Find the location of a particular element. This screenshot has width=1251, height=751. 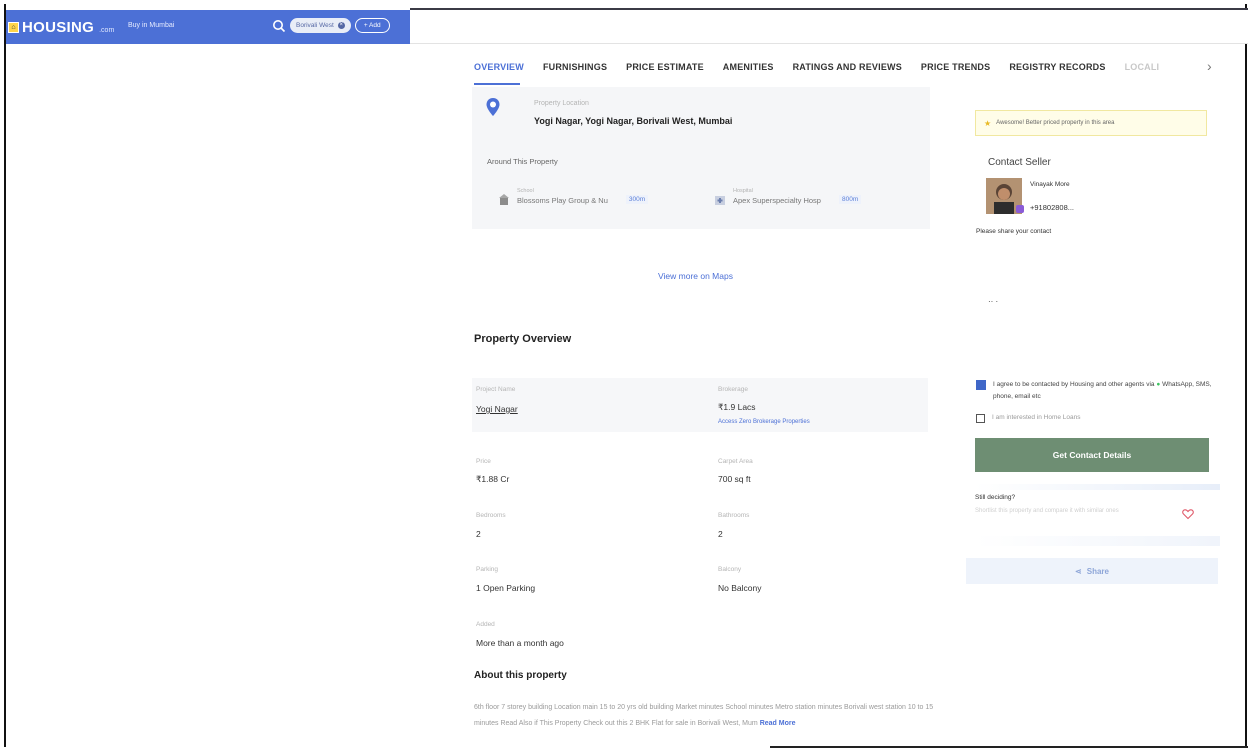

home-loan-checkbox is located at coordinates (980, 418).